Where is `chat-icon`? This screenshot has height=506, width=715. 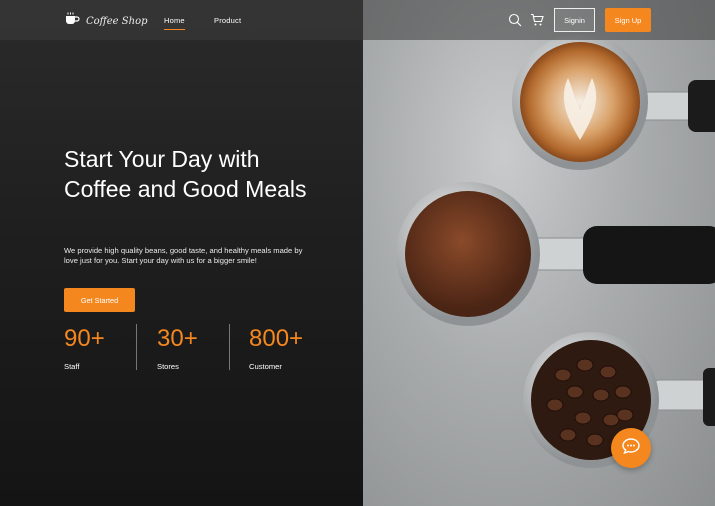
chat-icon is located at coordinates (631, 448).